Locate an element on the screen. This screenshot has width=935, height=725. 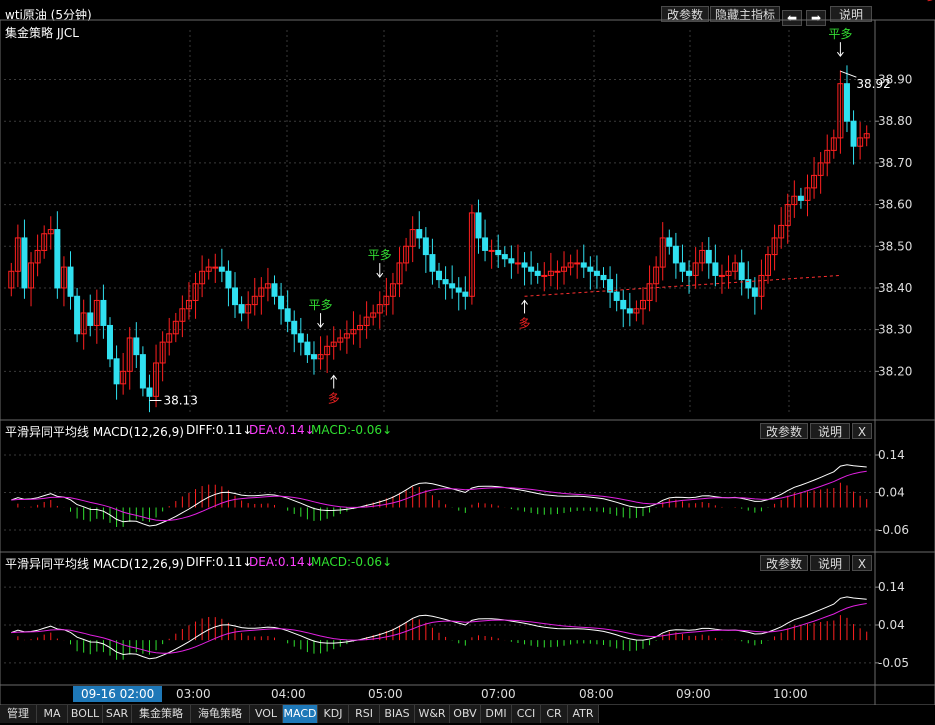
y-tick-label: -0.05 is located at coordinates (893, 663).